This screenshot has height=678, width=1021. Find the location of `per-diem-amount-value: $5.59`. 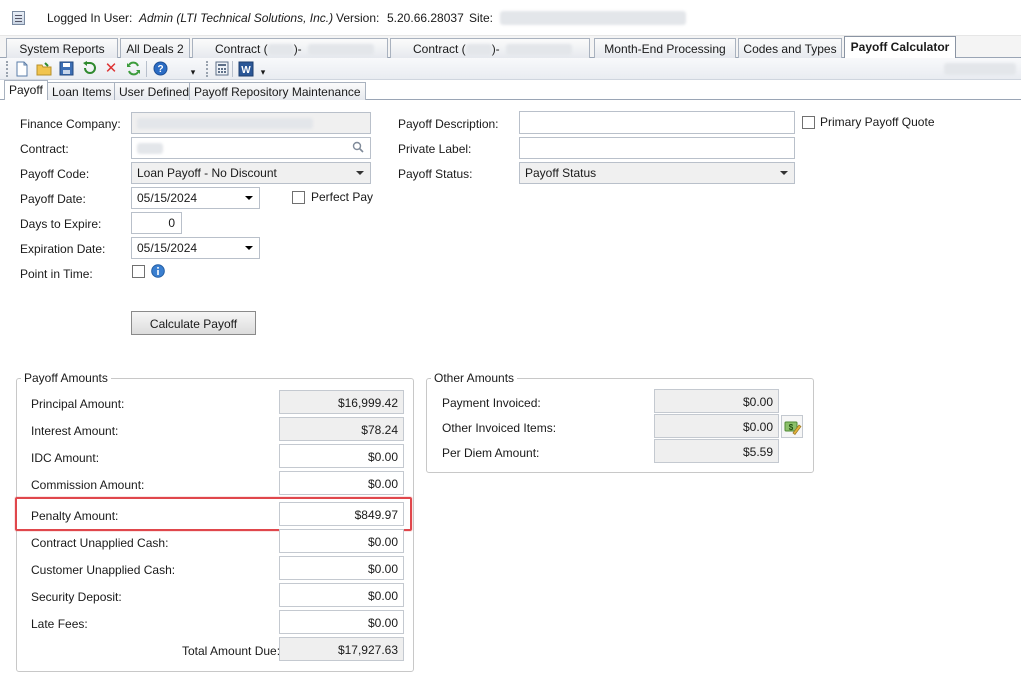

per-diem-amount-value: $5.59 is located at coordinates (716, 451).